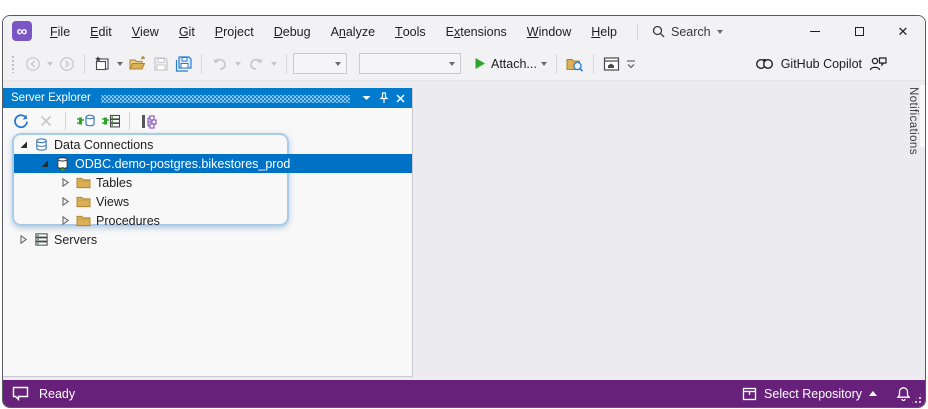 The height and width of the screenshot is (409, 928). I want to click on menu-file: File, so click(60, 31).